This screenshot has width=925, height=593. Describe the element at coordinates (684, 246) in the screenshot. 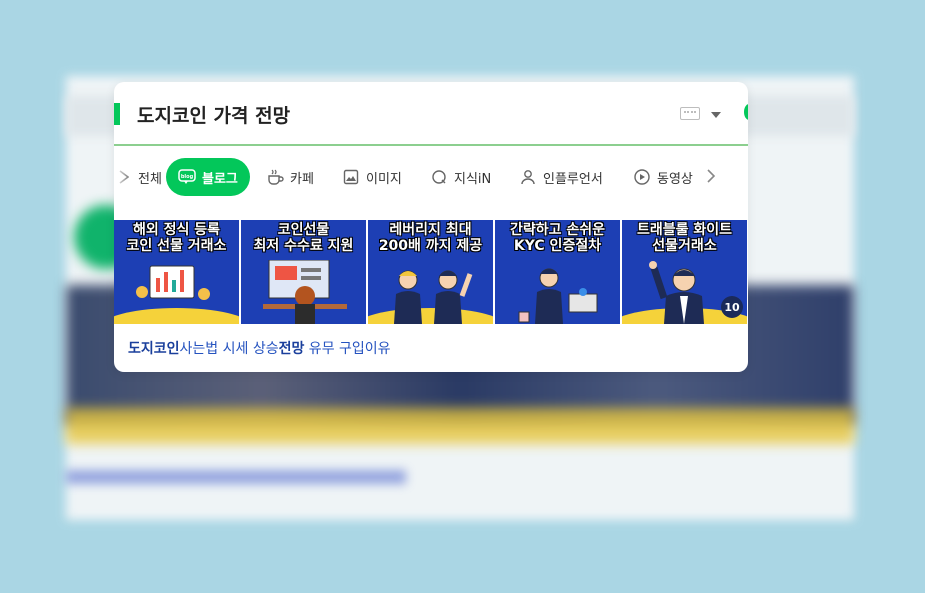

I see `thumbnail-title-line2: 선물거래소` at that location.